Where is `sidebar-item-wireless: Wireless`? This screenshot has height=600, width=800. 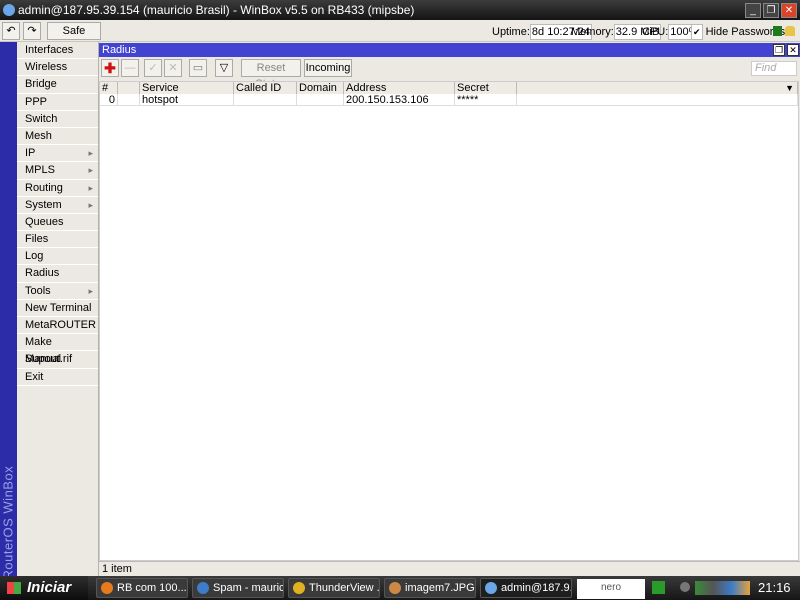
sidebar-item-wireless: Wireless is located at coordinates (57, 68).